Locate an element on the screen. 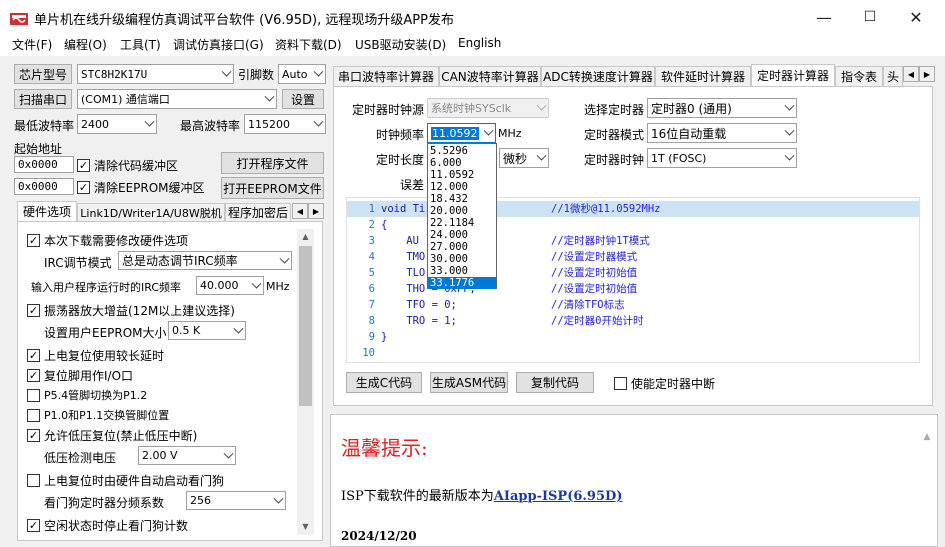 Image resolution: width=945 pixels, height=547 pixels. long-delay-checkbox: ✓ 上电复位使用较长延时 is located at coordinates (95, 355).